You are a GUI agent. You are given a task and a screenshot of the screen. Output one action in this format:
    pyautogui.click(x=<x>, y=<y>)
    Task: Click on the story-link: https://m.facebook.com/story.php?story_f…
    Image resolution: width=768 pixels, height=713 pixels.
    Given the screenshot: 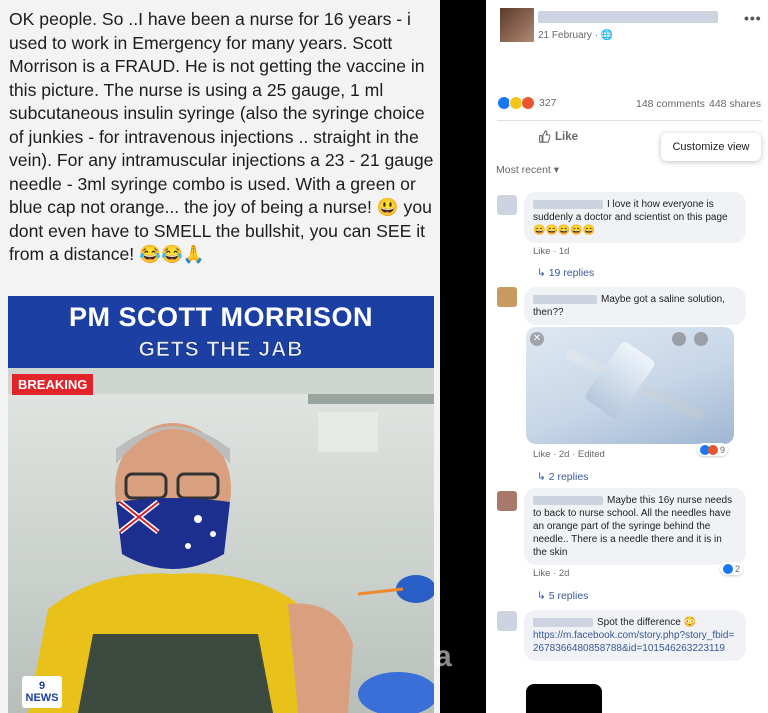 What is the action you would take?
    pyautogui.click(x=633, y=642)
    